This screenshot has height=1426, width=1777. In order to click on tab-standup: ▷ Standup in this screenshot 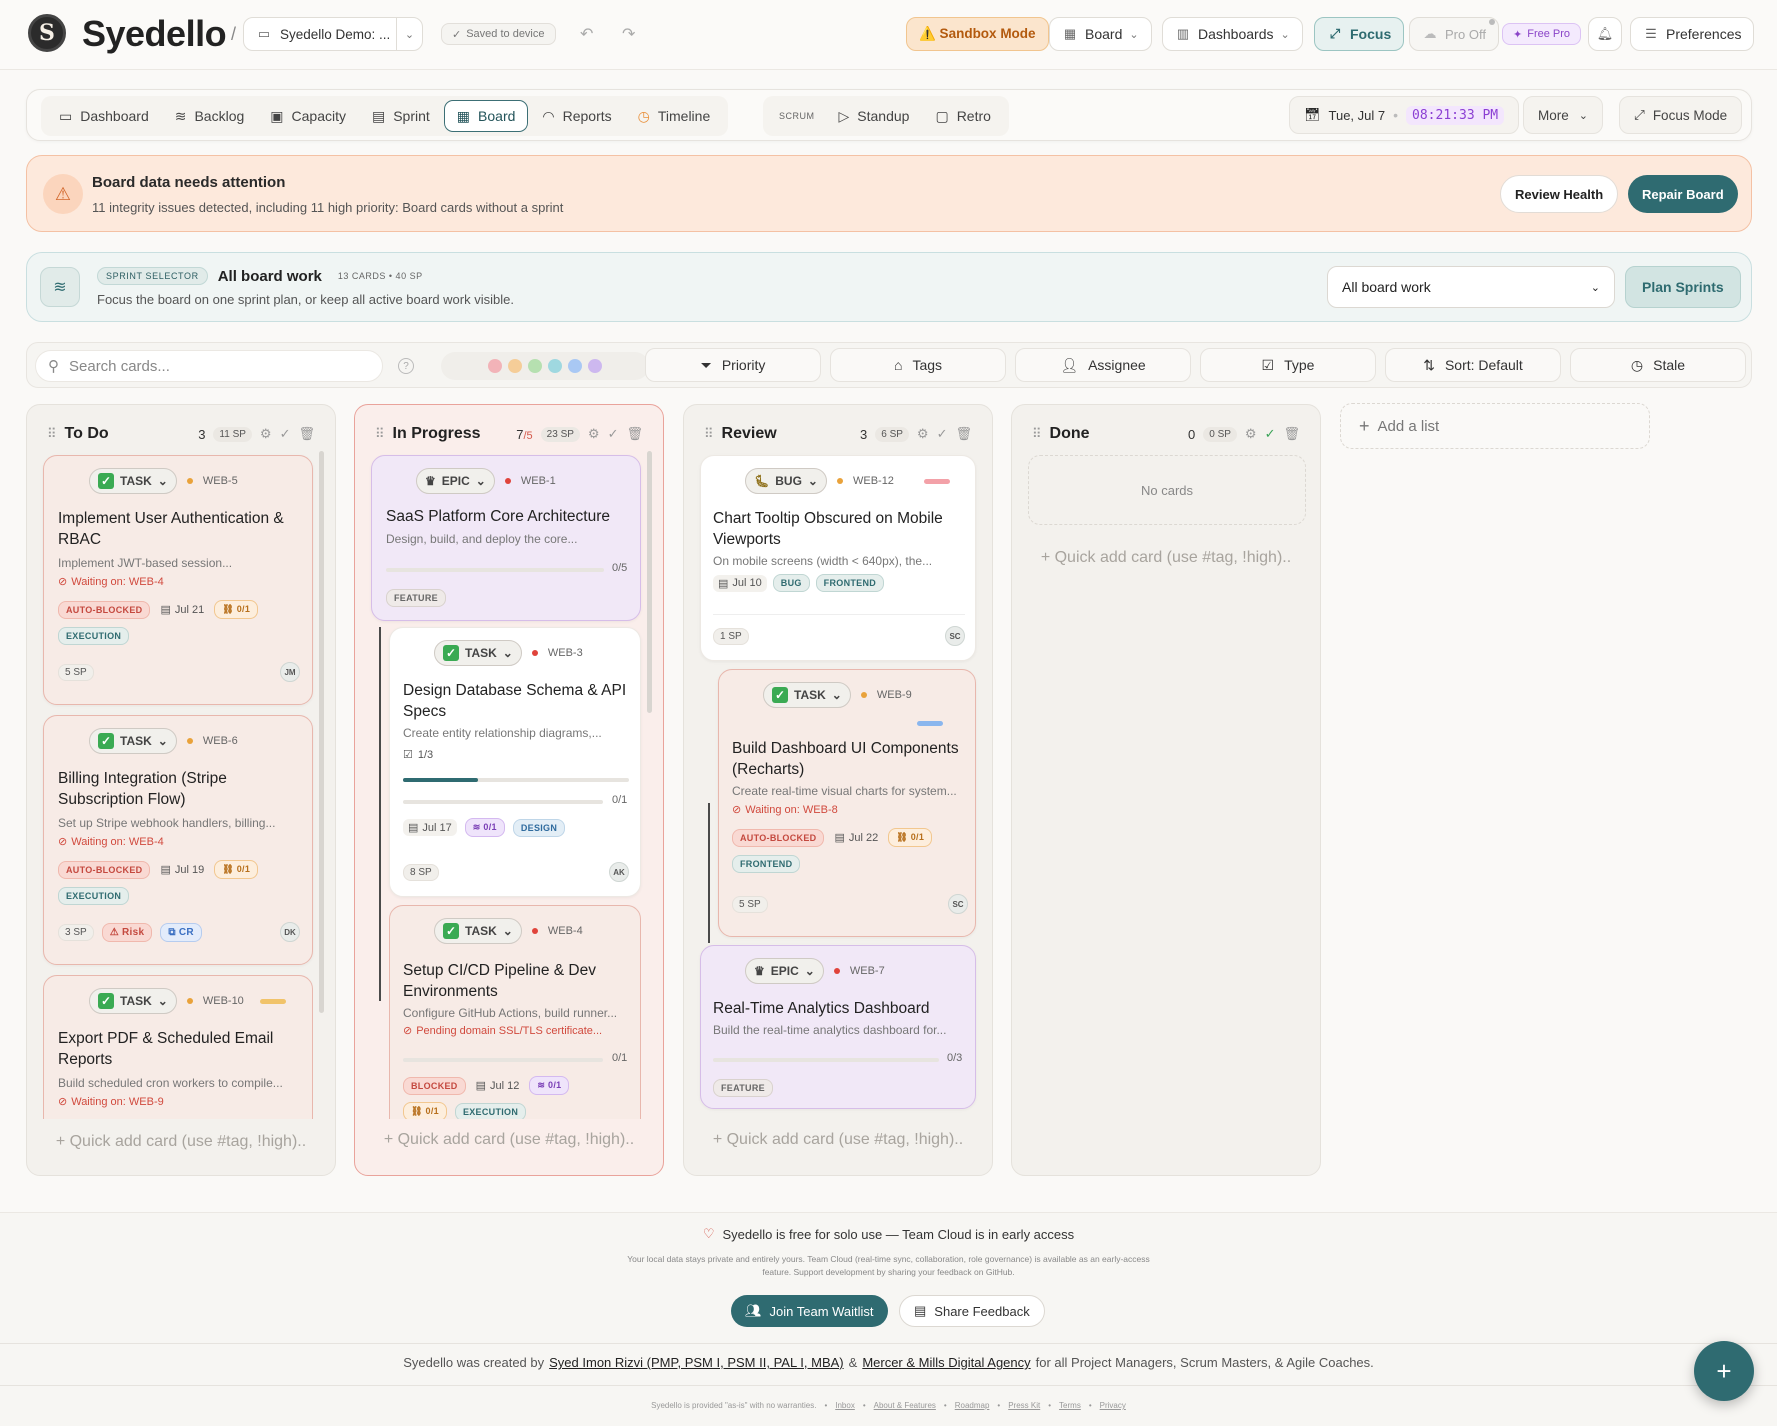, I will do `click(874, 116)`.